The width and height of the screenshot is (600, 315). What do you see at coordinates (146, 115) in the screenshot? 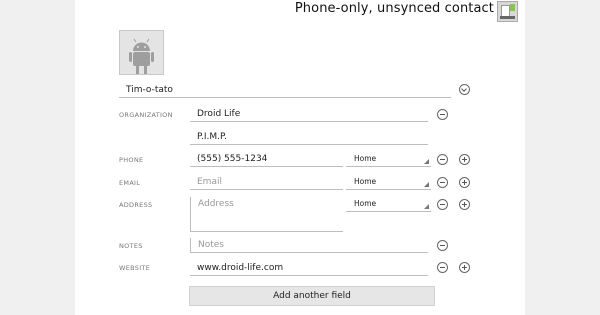
I see `organization-label: ORGANIZATION` at bounding box center [146, 115].